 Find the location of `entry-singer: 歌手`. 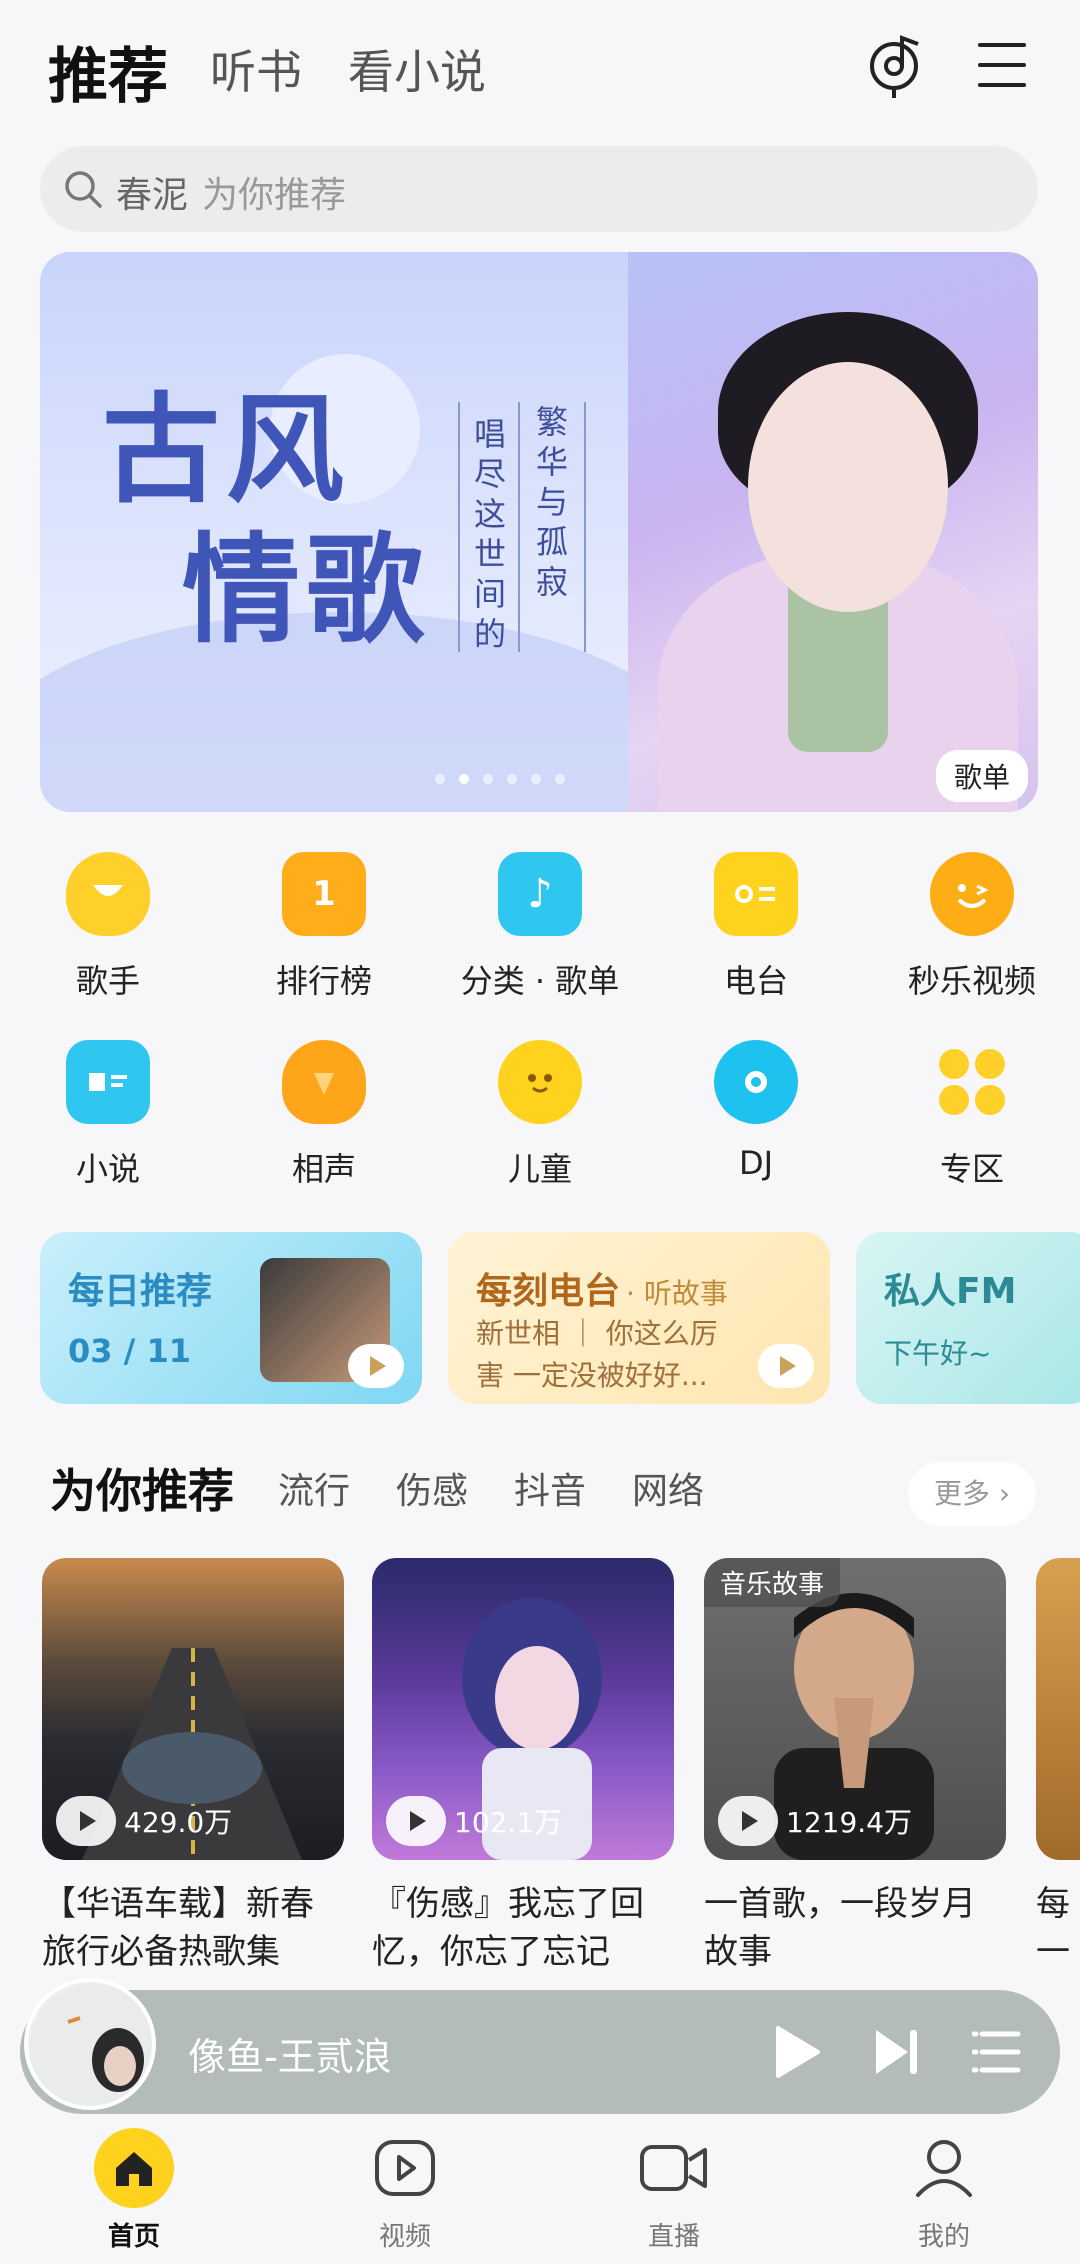

entry-singer: 歌手 is located at coordinates (108, 927).